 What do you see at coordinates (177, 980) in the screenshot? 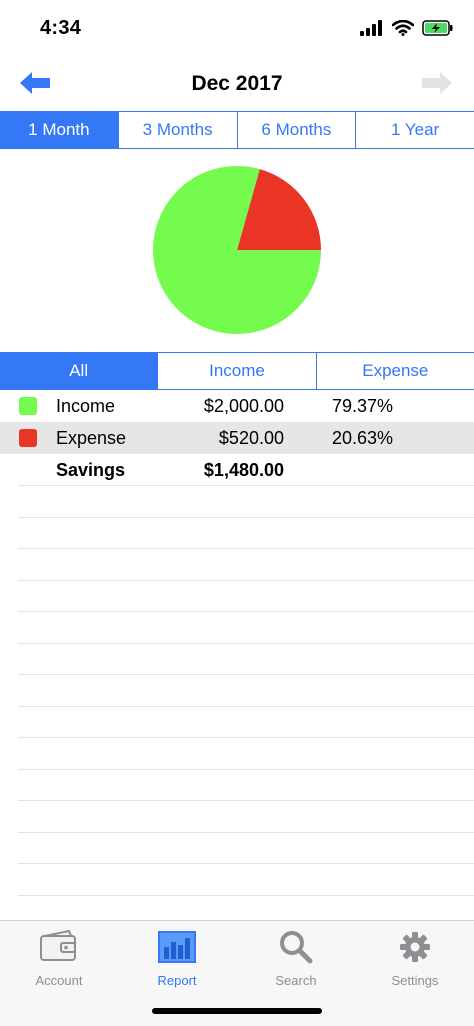
I see `tab-label: Report` at bounding box center [177, 980].